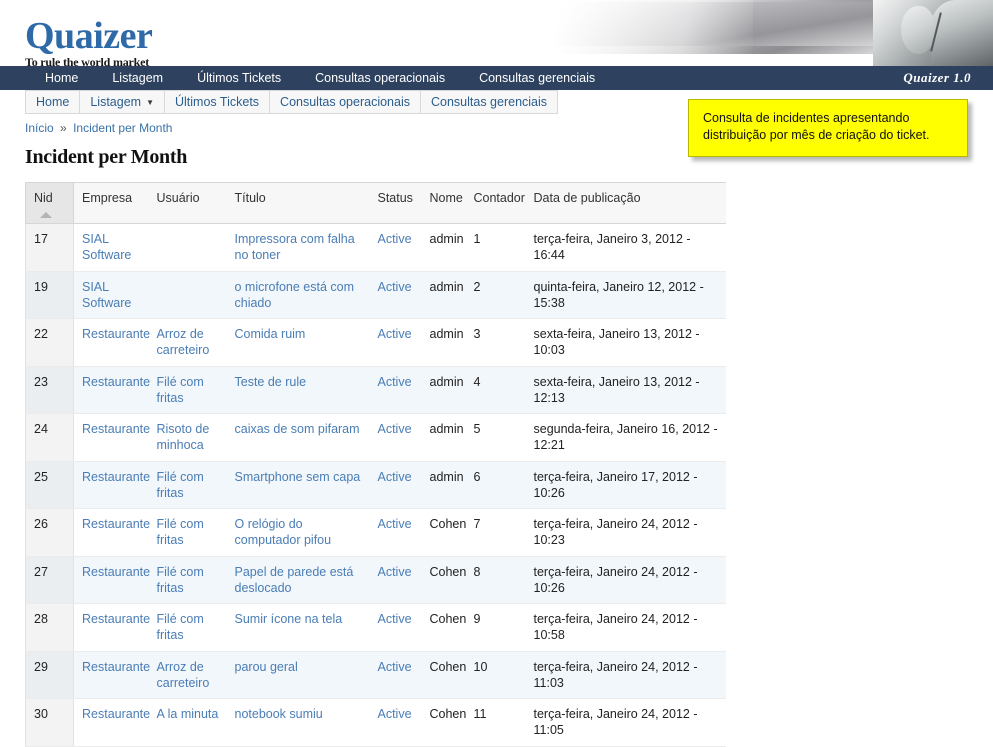  Describe the element at coordinates (294, 580) in the screenshot. I see `titulo-link: Papel de parede está deslocado` at that location.